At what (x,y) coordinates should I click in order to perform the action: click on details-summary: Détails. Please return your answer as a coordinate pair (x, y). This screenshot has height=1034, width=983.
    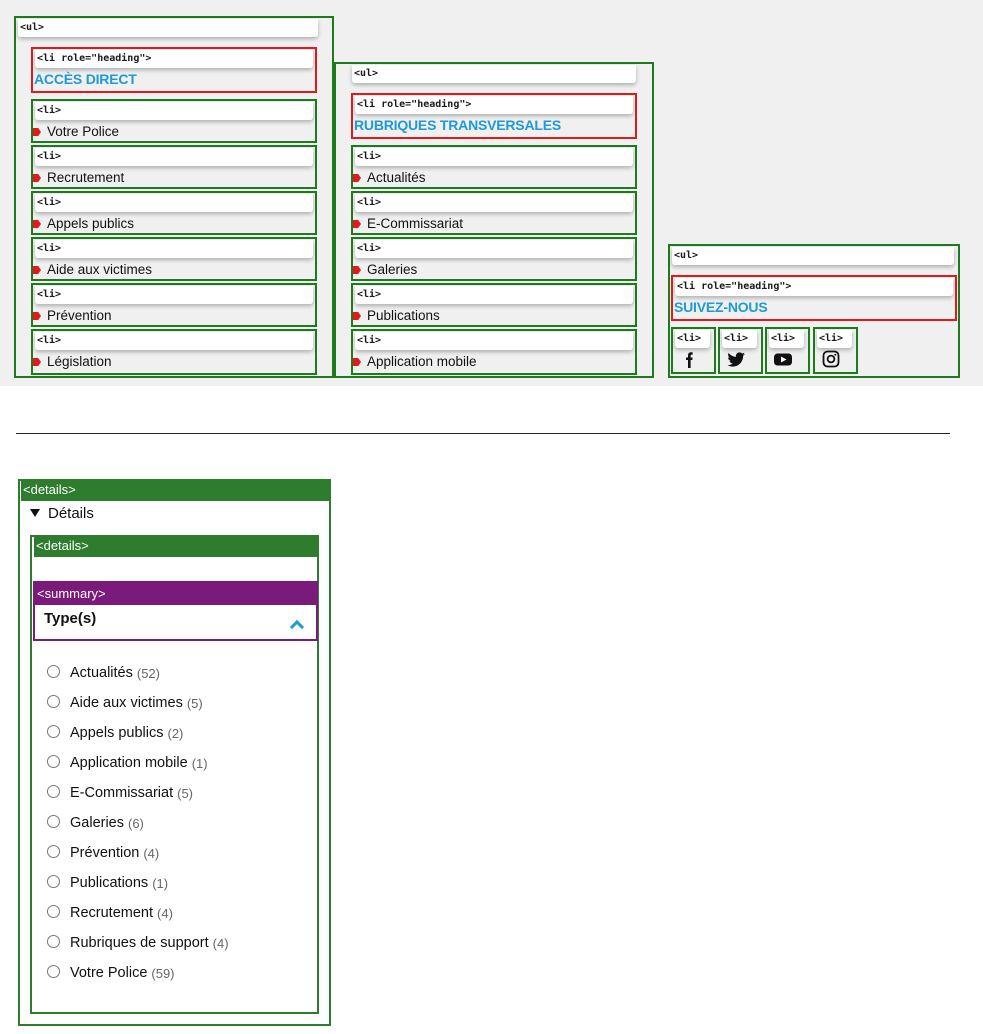
    Looking at the image, I should click on (62, 513).